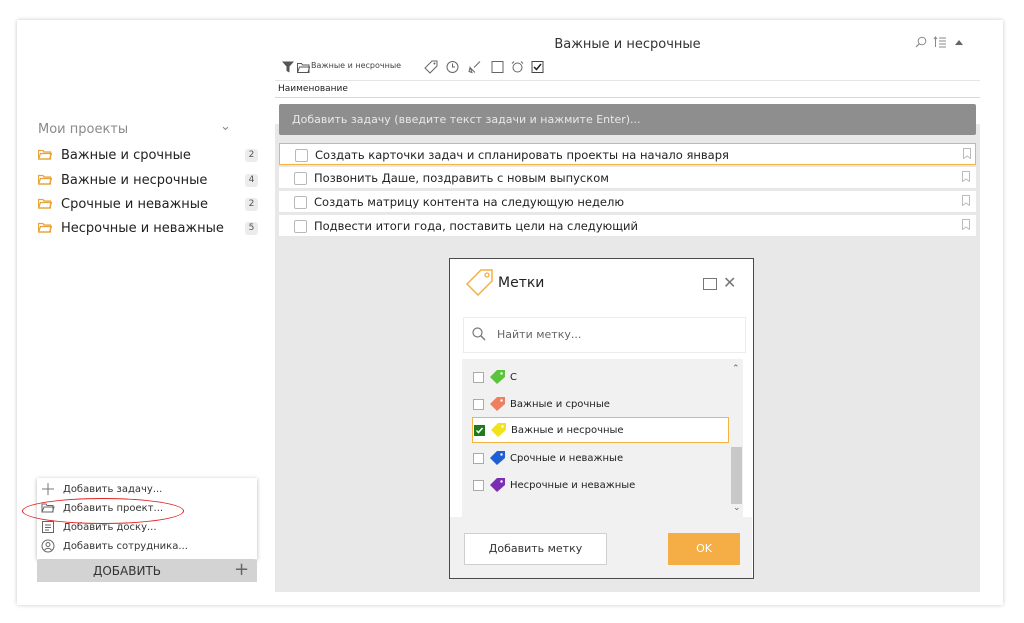  I want to click on label-item: Важные и срочные, so click(599, 404).